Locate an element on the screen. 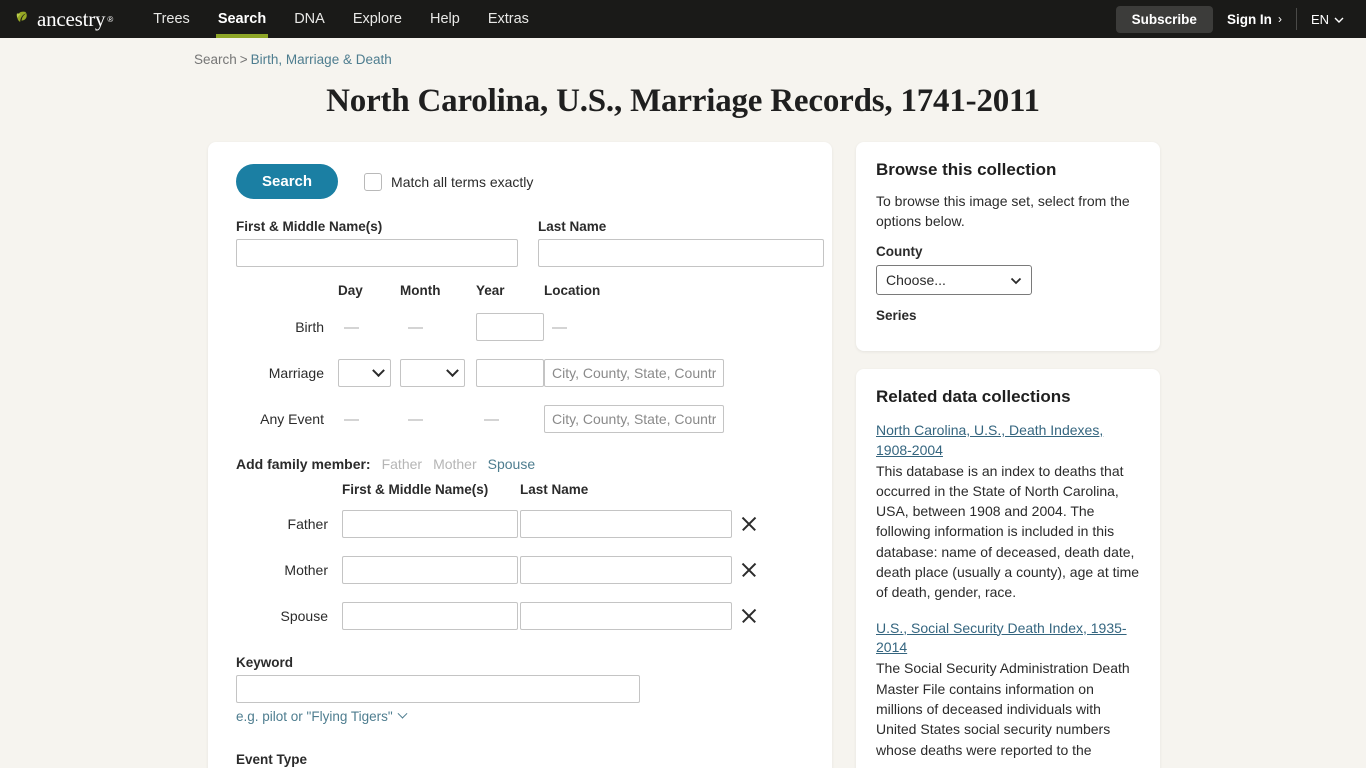 The width and height of the screenshot is (1366, 768). father-last-name-input is located at coordinates (626, 524).